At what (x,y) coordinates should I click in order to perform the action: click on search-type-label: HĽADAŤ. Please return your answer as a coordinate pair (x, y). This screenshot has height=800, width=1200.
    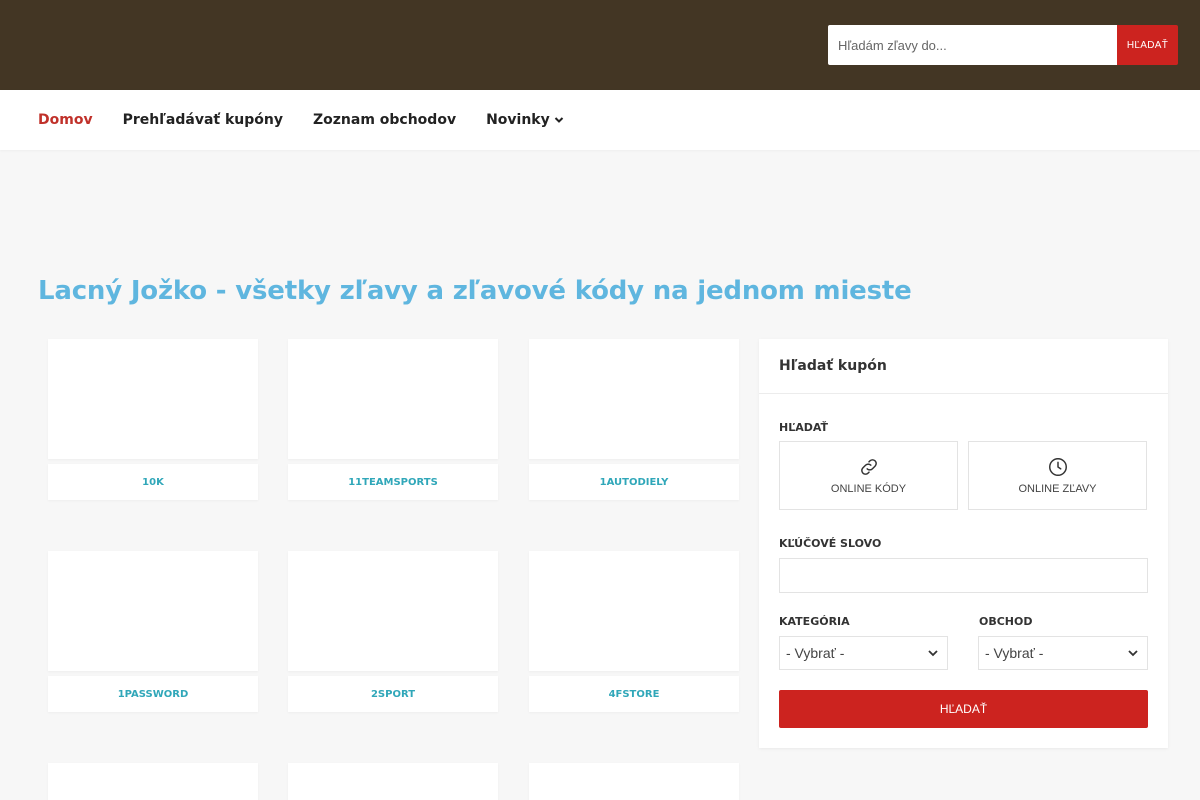
    Looking at the image, I should click on (804, 427).